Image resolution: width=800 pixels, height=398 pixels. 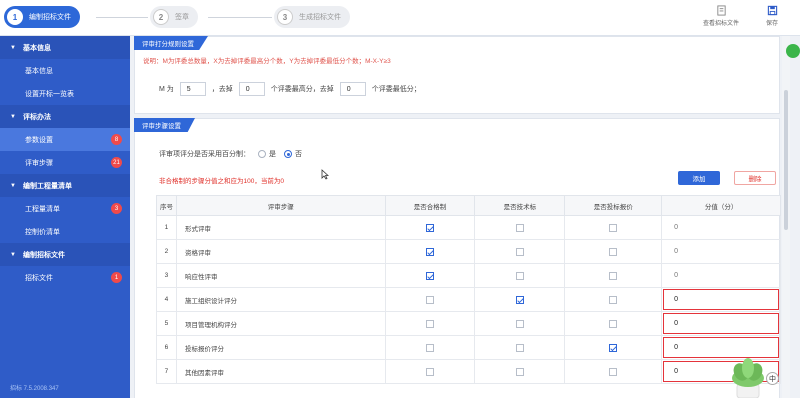 I want to click on sidebar-group-bill-of-quantities: ▼ 编制工程量清单, so click(x=65, y=185).